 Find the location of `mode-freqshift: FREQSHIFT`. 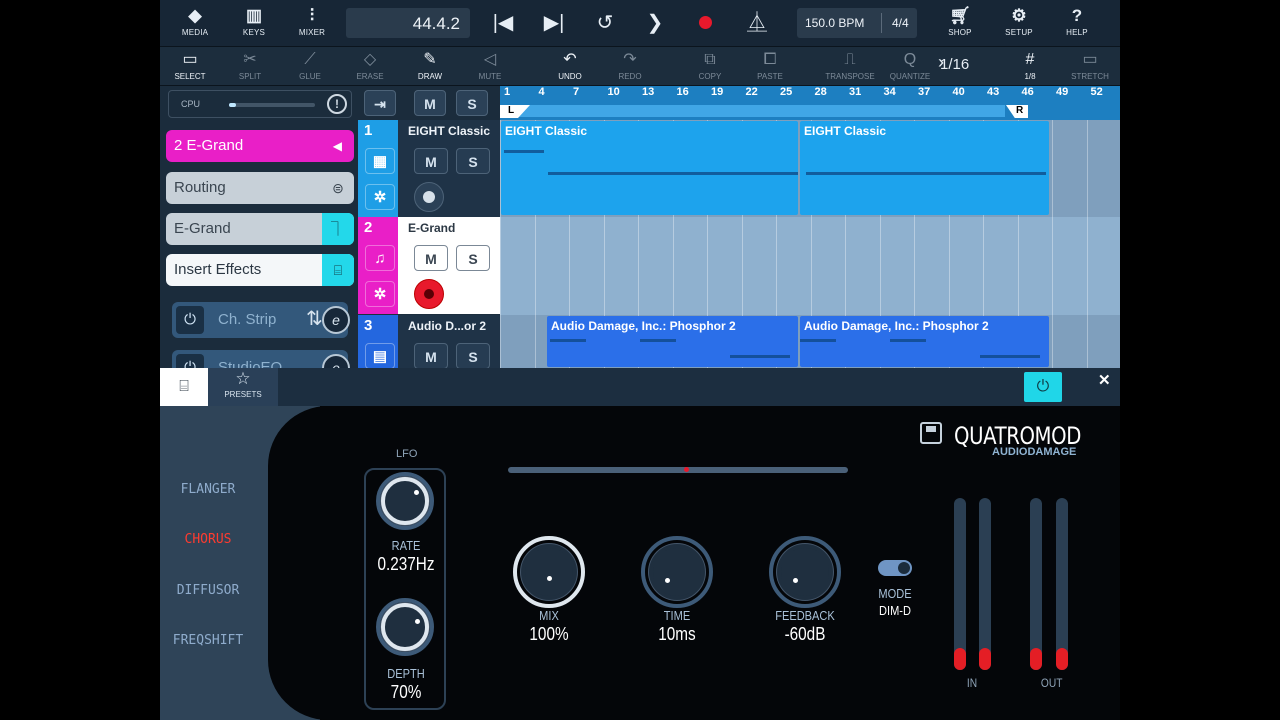

mode-freqshift: FREQSHIFT is located at coordinates (208, 640).